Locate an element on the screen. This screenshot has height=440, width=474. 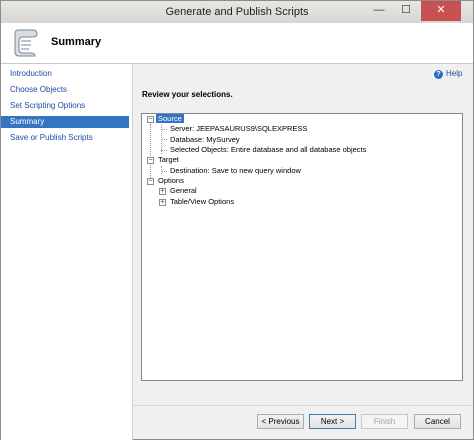
help-icon: ? is located at coordinates (438, 74).